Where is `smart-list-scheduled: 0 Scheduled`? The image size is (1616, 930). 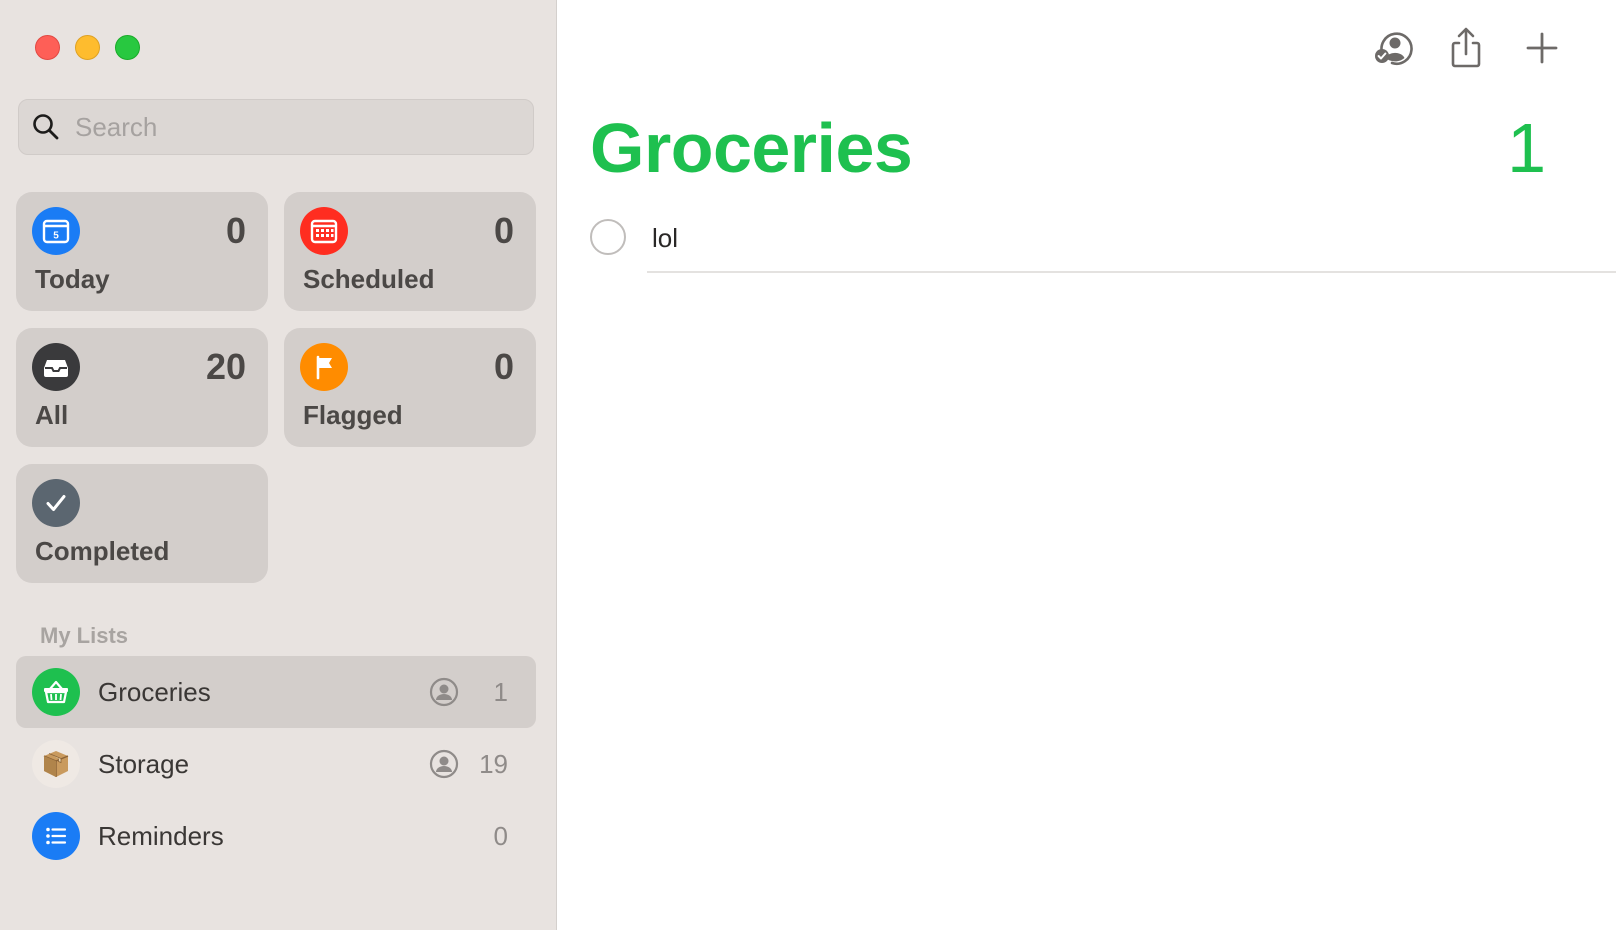 smart-list-scheduled: 0 Scheduled is located at coordinates (410, 251).